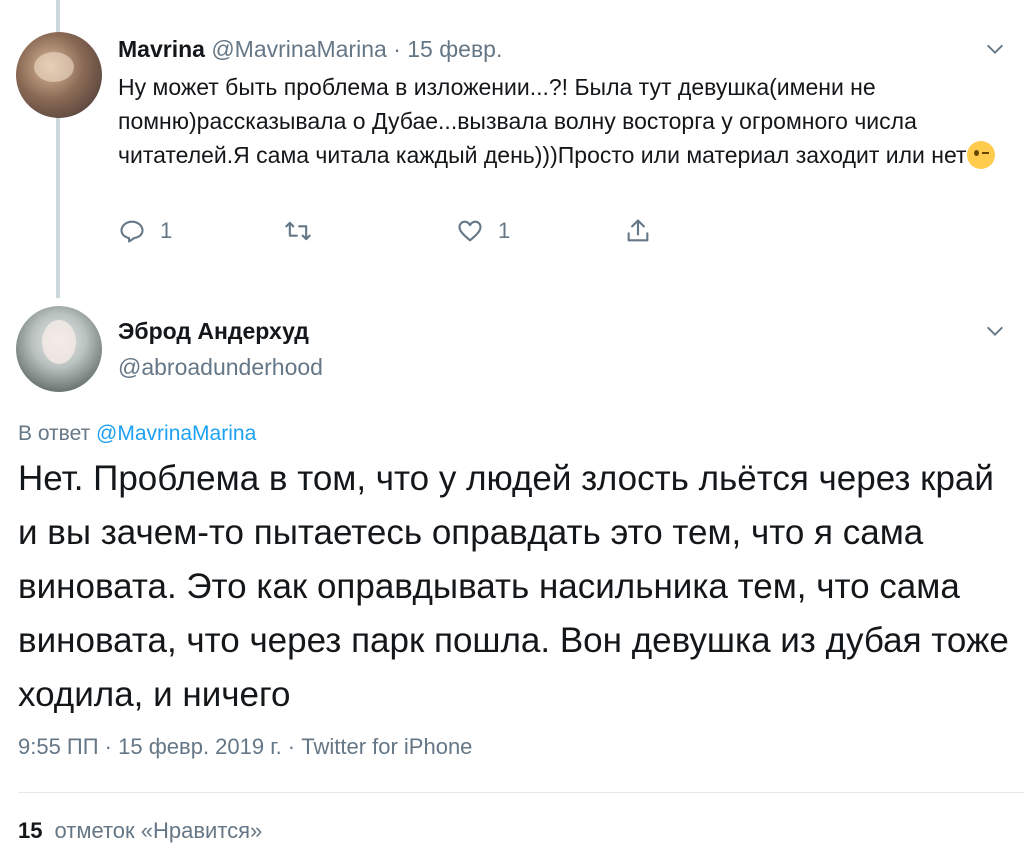  What do you see at coordinates (298, 231) in the screenshot?
I see `retweet-icon` at bounding box center [298, 231].